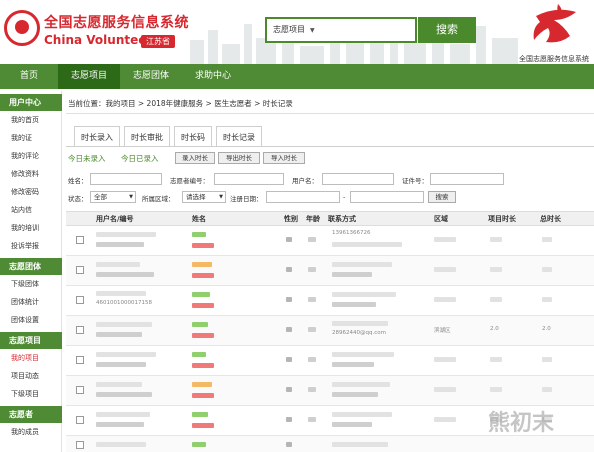  What do you see at coordinates (30, 120) in the screenshot?
I see `sidebar-item-my-home: 我的首页` at bounding box center [30, 120].